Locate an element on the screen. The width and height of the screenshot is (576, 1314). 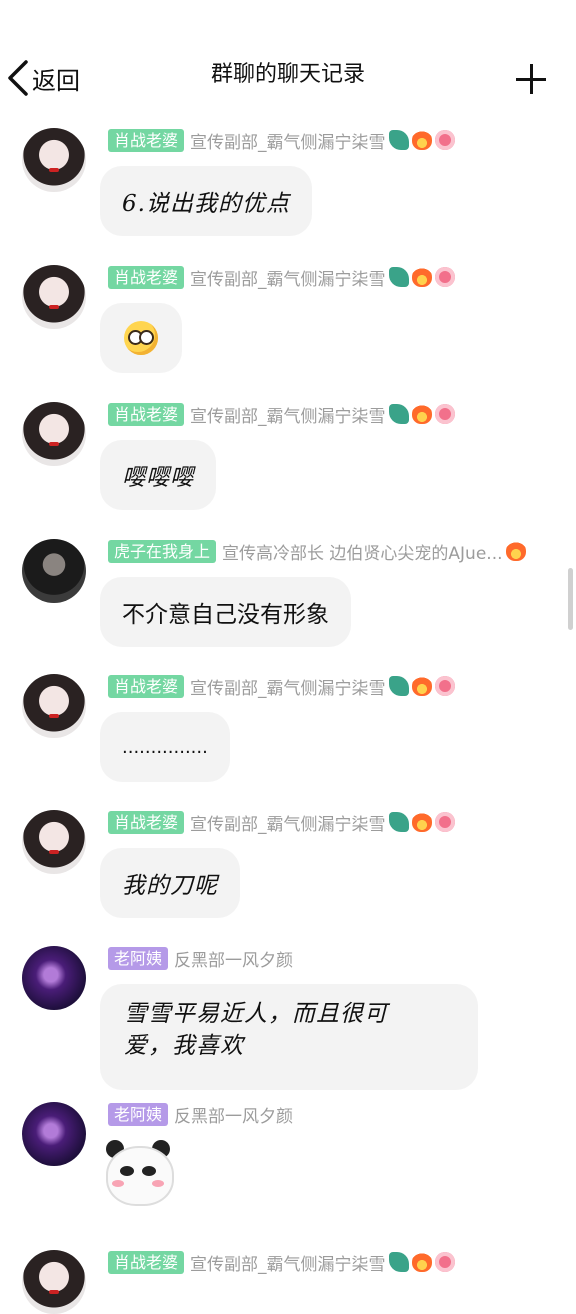
message-bubble: 雪雪平易近人，而且很可 爱，我喜欢 is located at coordinates (289, 1037).